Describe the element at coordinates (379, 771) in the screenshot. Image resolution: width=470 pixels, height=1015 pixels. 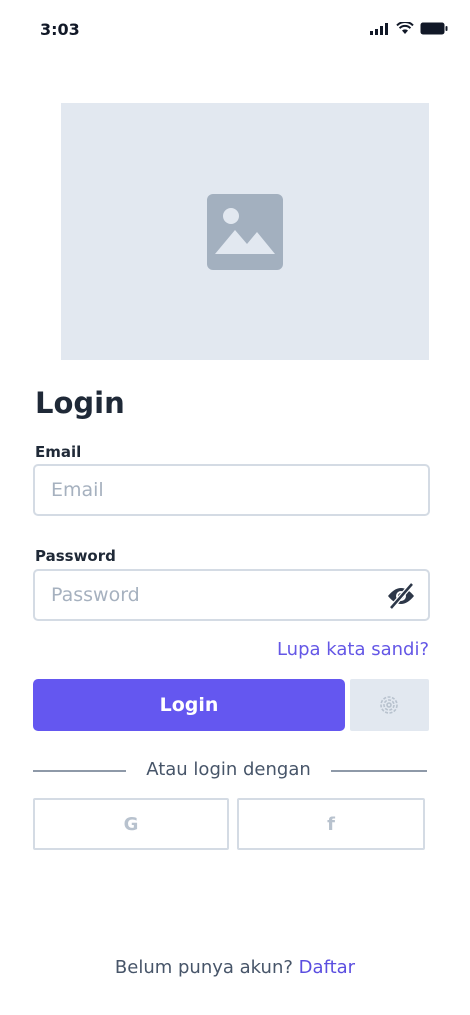
I see `divider-right` at that location.